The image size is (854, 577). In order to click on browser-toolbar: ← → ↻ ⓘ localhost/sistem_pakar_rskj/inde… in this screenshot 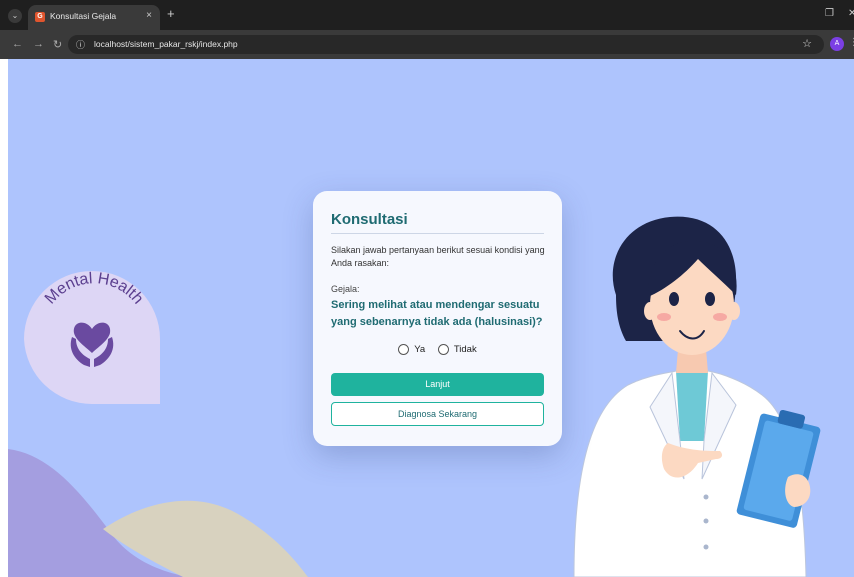, I will do `click(427, 44)`.